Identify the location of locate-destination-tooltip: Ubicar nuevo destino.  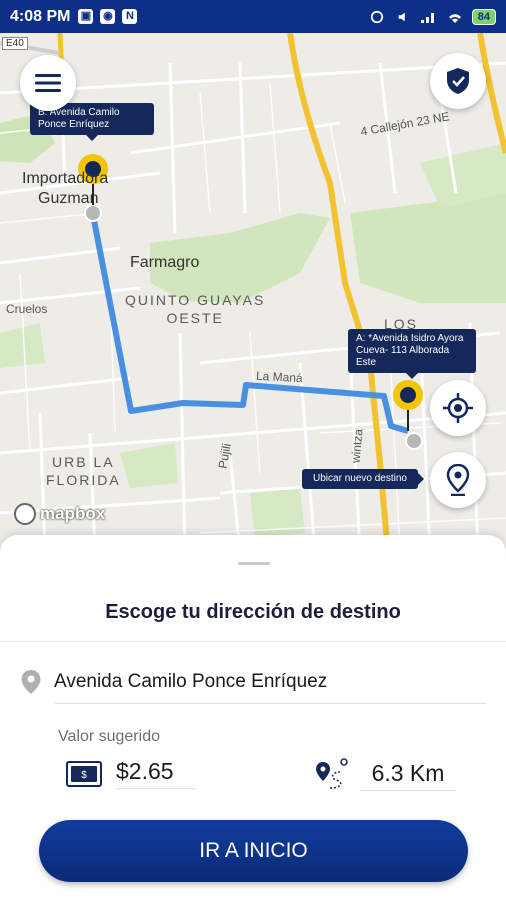
(363, 479).